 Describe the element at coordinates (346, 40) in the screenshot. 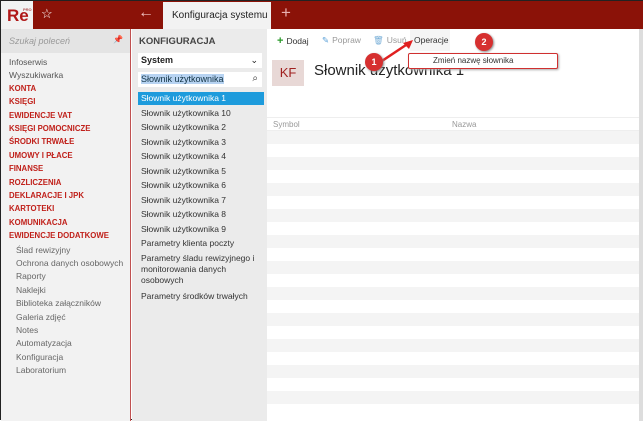

I see `edit-label: Popraw` at that location.